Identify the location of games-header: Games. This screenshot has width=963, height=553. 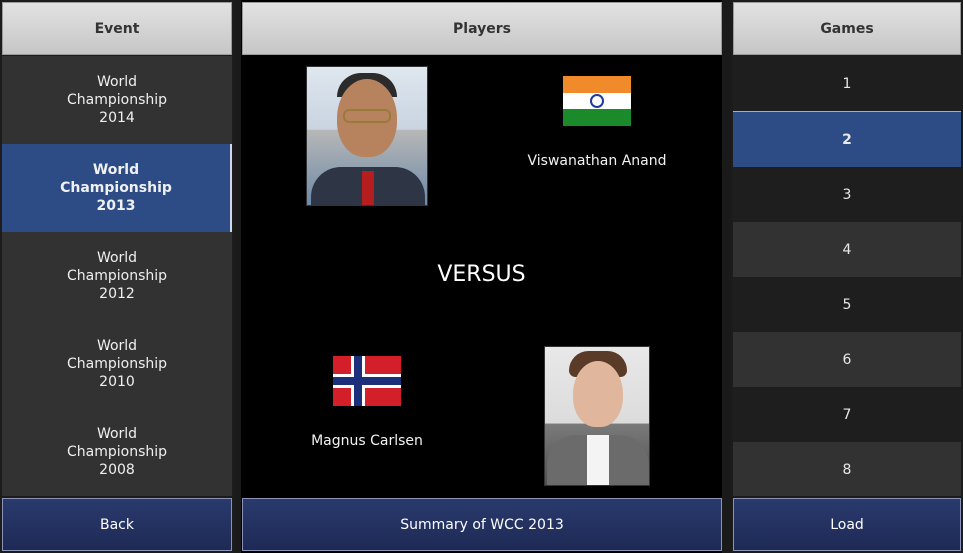
(847, 28).